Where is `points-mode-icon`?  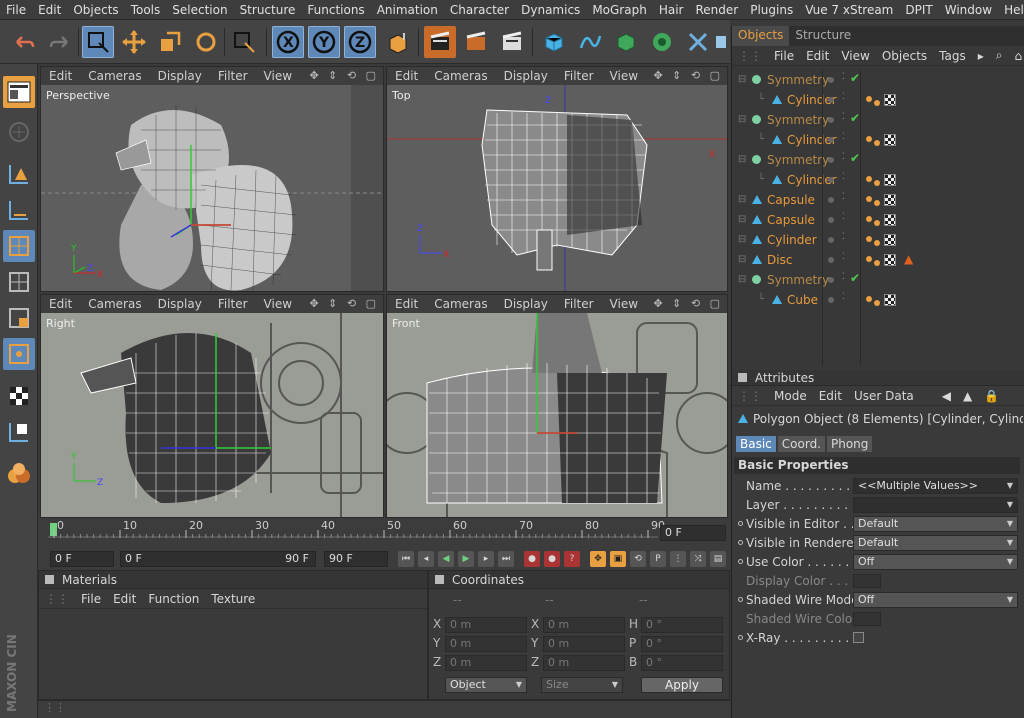 points-mode-icon is located at coordinates (19, 282).